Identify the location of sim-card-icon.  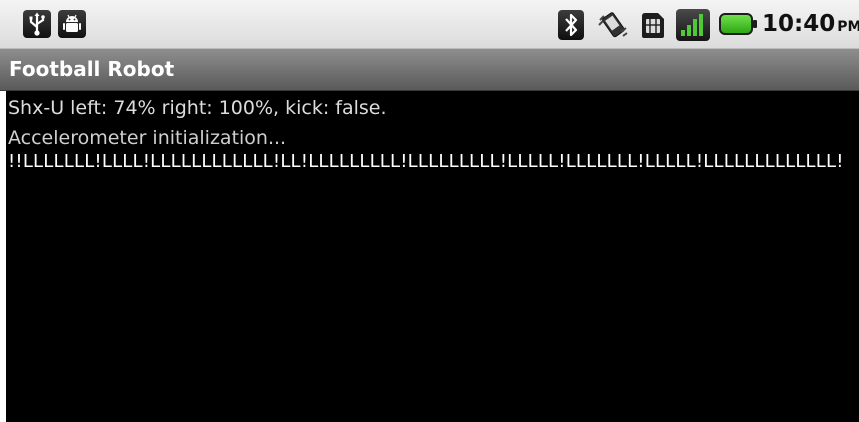
(653, 27).